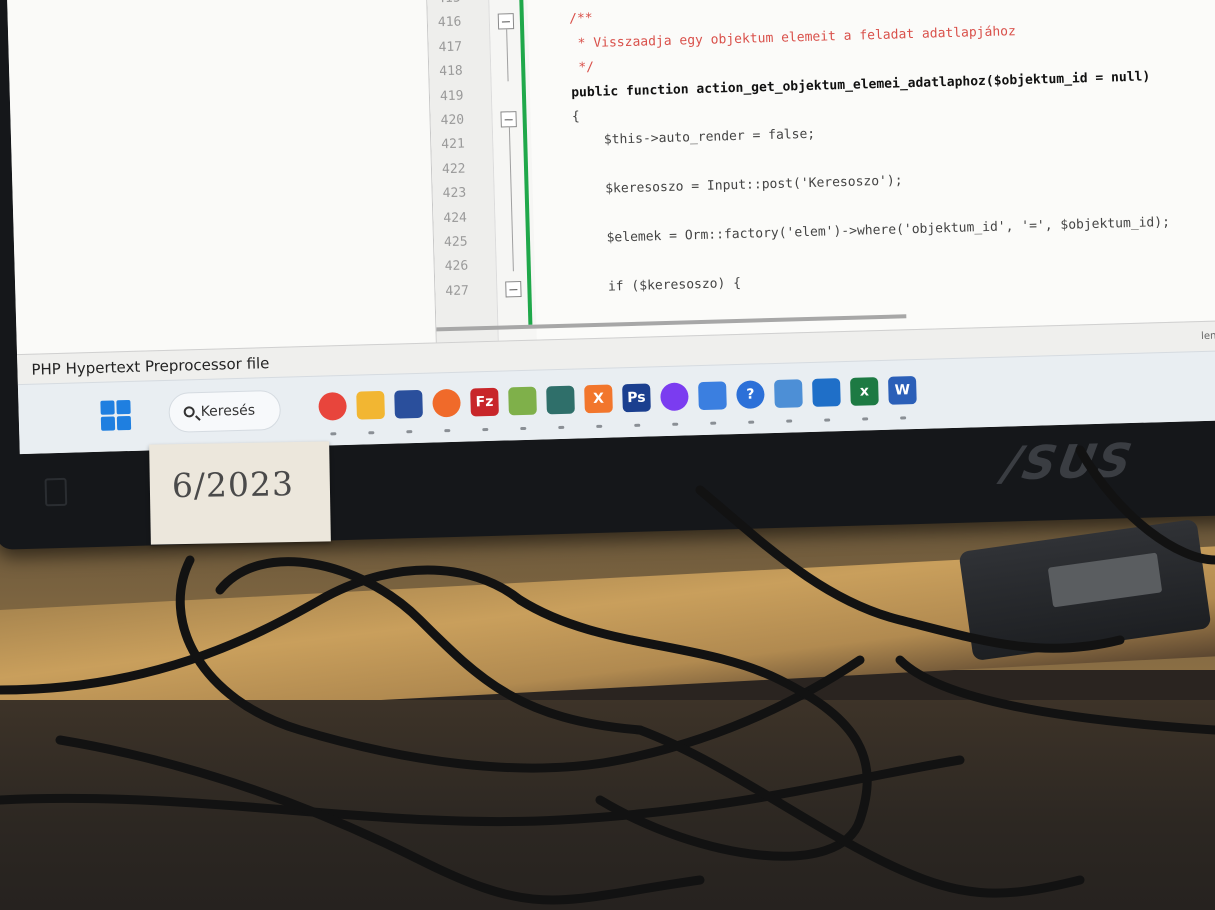  What do you see at coordinates (1207, 336) in the screenshot?
I see `status-length-label: length` at bounding box center [1207, 336].